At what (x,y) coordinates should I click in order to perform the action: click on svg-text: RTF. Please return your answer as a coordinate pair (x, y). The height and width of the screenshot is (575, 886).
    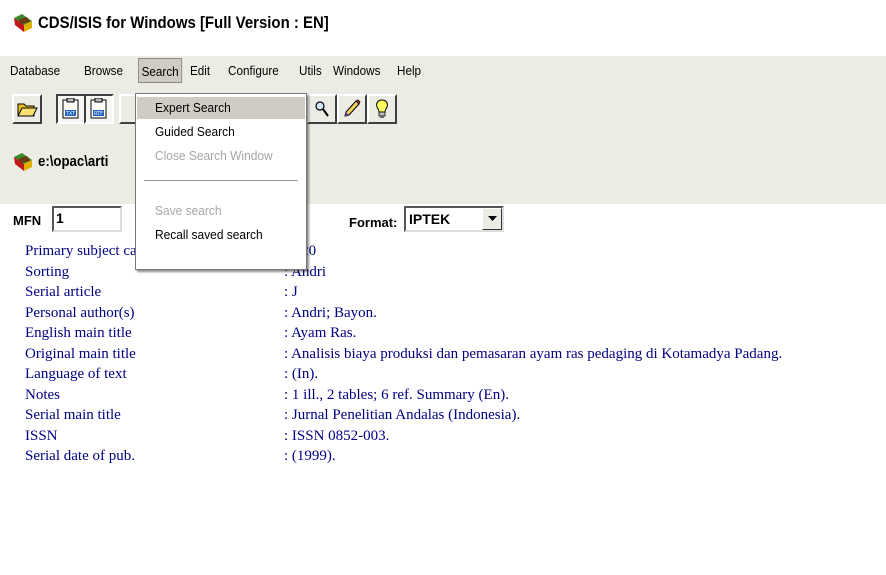
    Looking at the image, I should click on (98, 114).